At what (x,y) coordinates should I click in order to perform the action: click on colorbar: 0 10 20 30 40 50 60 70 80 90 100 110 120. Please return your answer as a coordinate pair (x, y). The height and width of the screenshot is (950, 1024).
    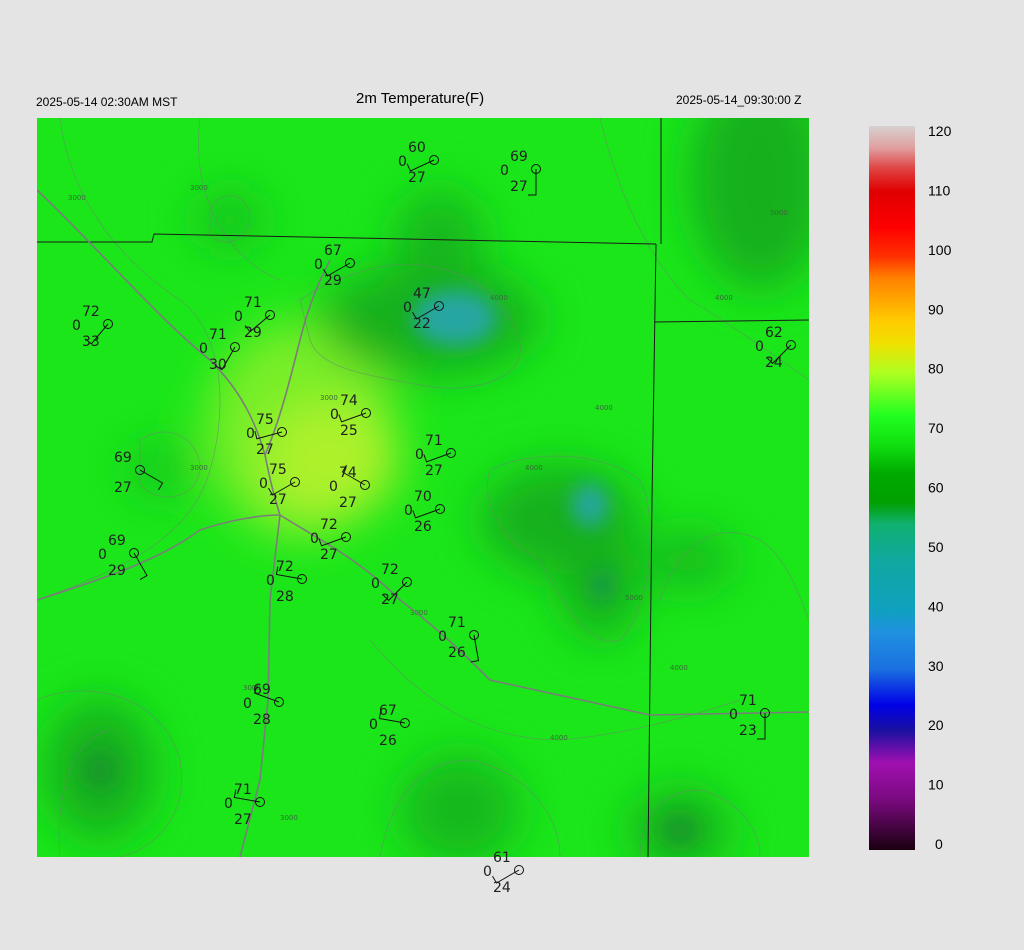
    Looking at the image, I should click on (910, 487).